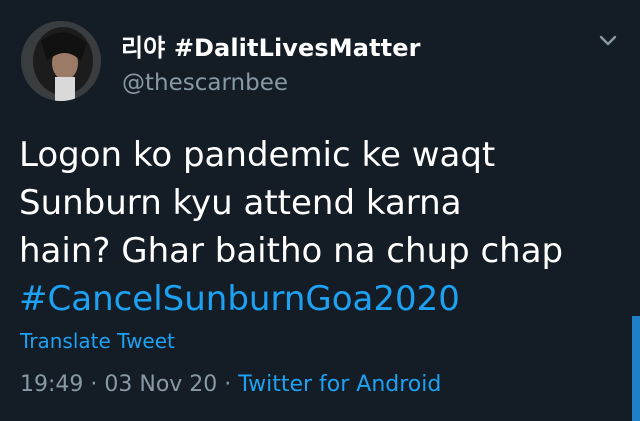  I want to click on tweet-text-line: hain? Ghar baitho na chup chap, so click(291, 251).